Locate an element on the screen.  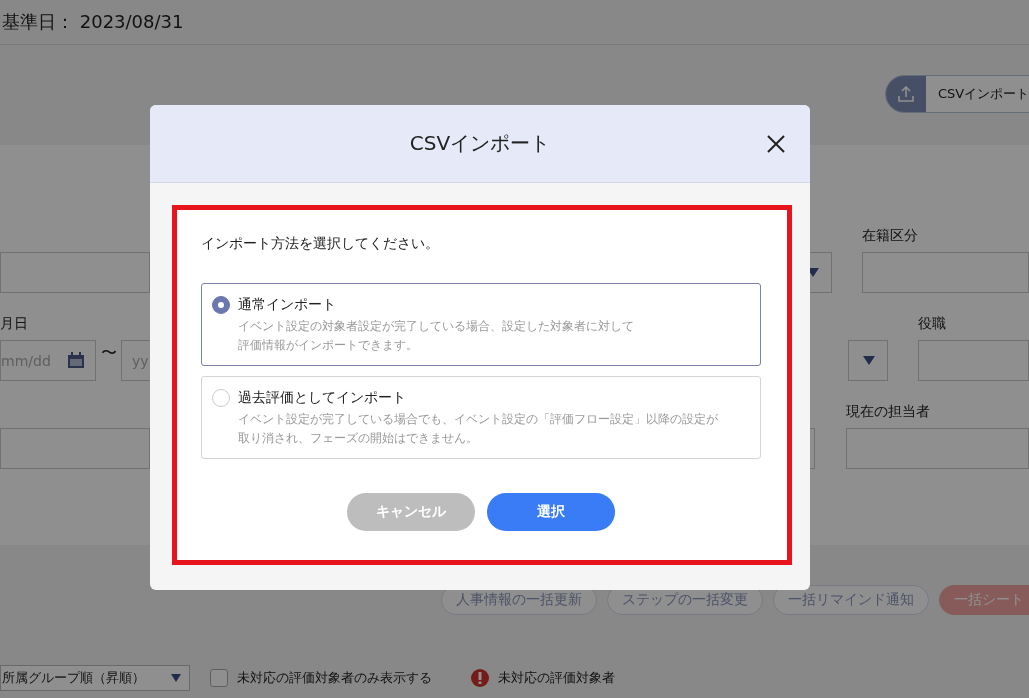
option-label: 通常インポート is located at coordinates (287, 305).